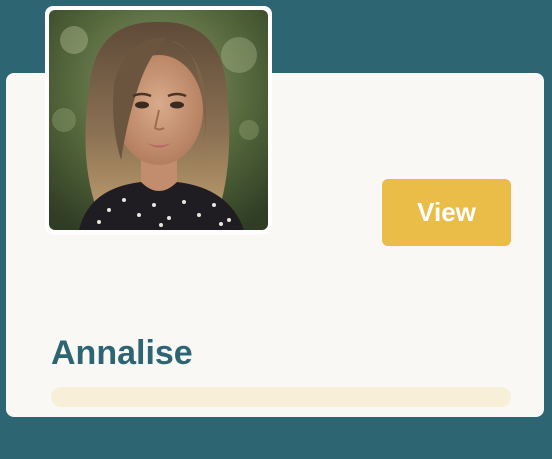  Describe the element at coordinates (198, 439) in the screenshot. I see `raised-summary: $0.00 of $300.00 raised` at that location.